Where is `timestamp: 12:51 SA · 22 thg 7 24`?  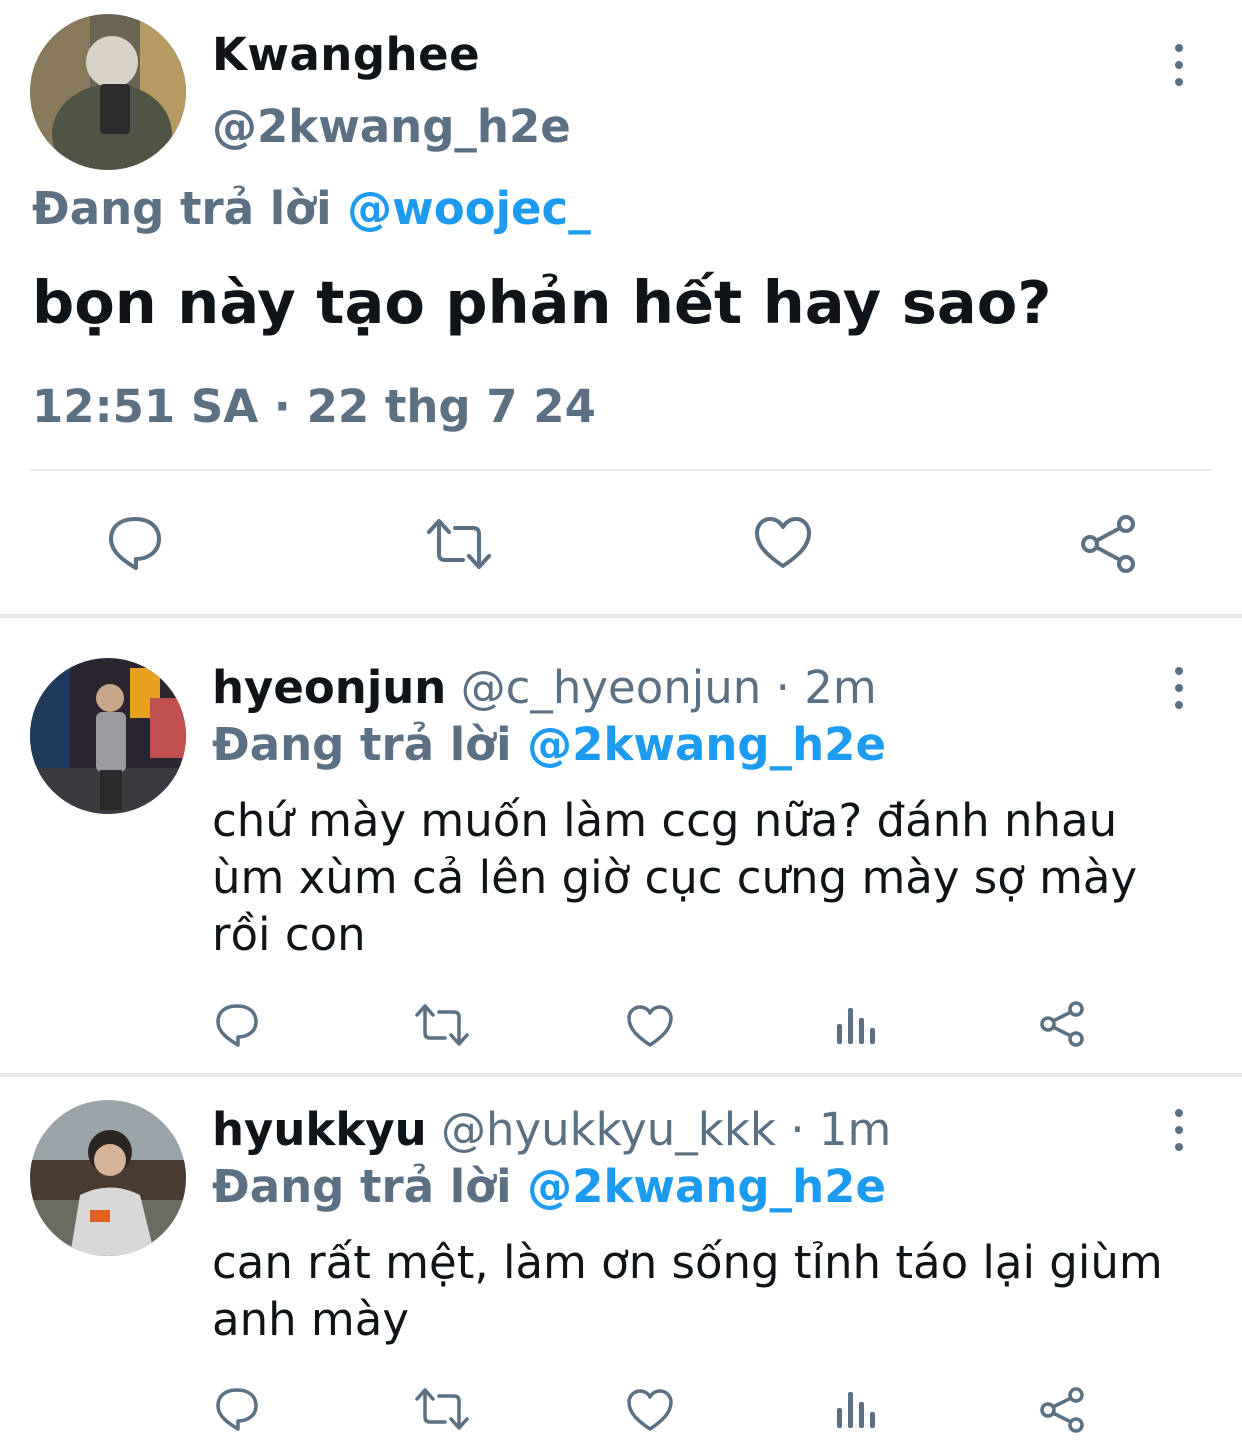
timestamp: 12:51 SA · 22 thg 7 24 is located at coordinates (314, 406).